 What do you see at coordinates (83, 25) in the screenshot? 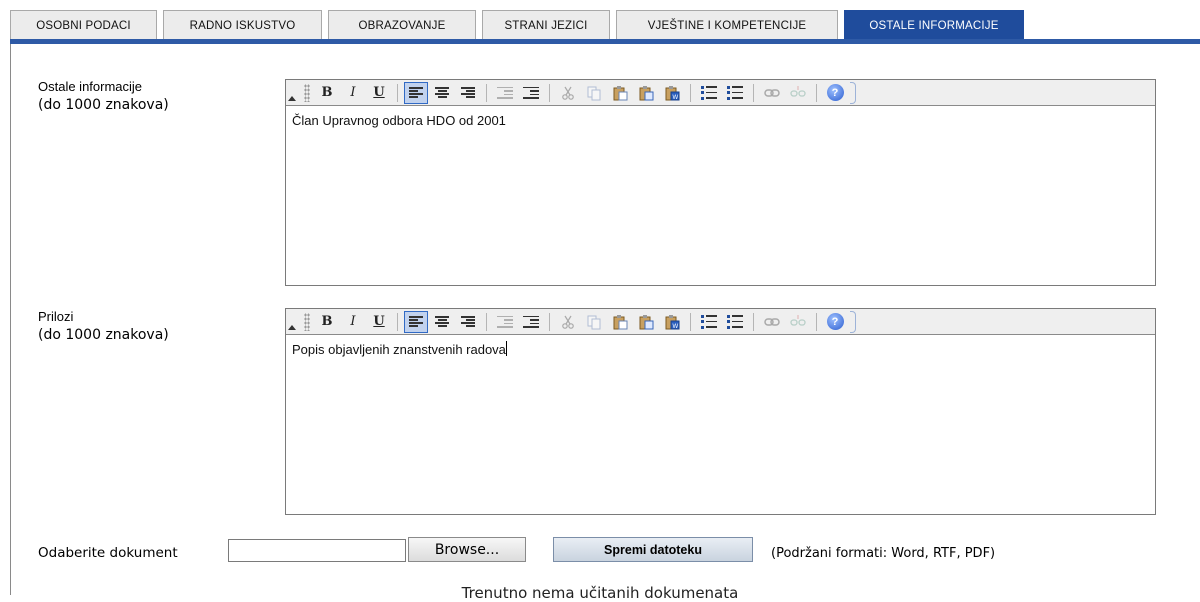
I see `tab-osobni-podaci: OSOBNI PODACI` at bounding box center [83, 25].